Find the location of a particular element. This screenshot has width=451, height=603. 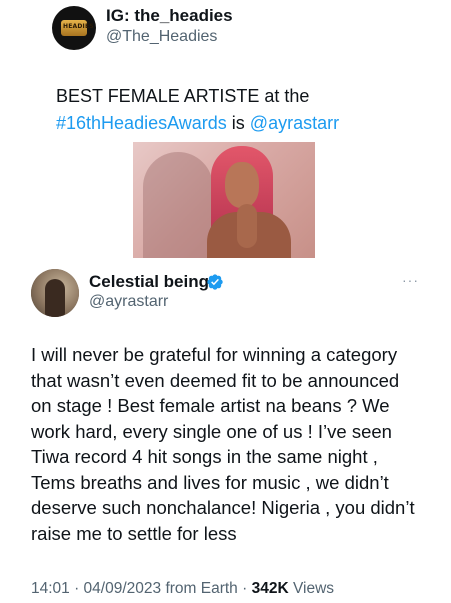

quoted-text-connector: is is located at coordinates (238, 123).